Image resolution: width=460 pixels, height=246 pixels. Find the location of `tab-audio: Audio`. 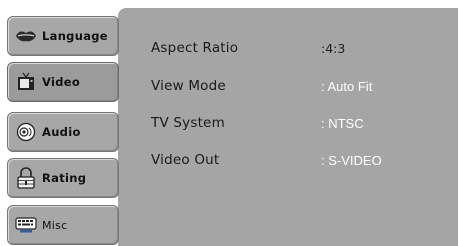

tab-audio: Audio is located at coordinates (63, 132).